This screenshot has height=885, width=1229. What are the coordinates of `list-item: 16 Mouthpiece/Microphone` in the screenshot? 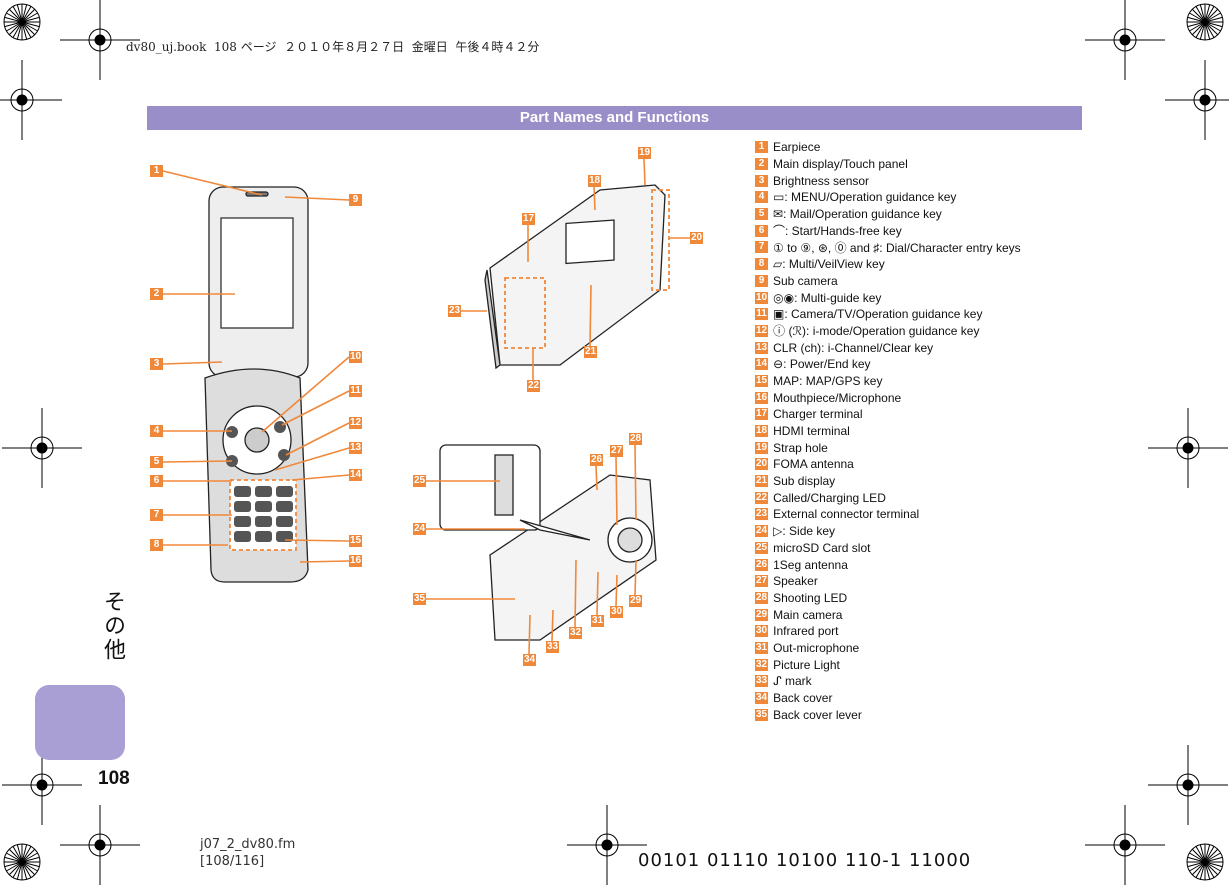 It's located at (888, 397).